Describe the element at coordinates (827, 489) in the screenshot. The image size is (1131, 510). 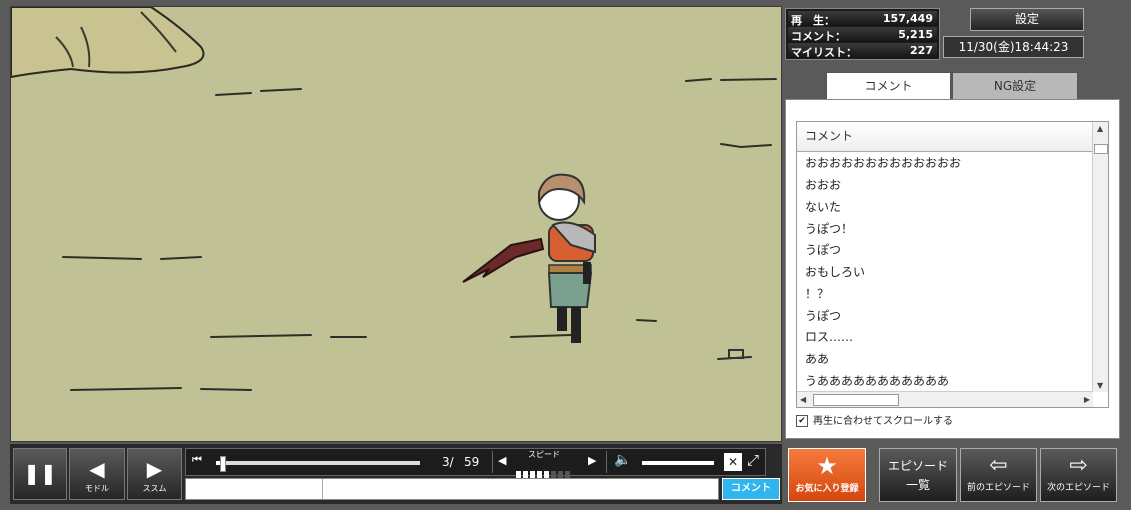
I see `favorite-label: お気に入り登録` at that location.